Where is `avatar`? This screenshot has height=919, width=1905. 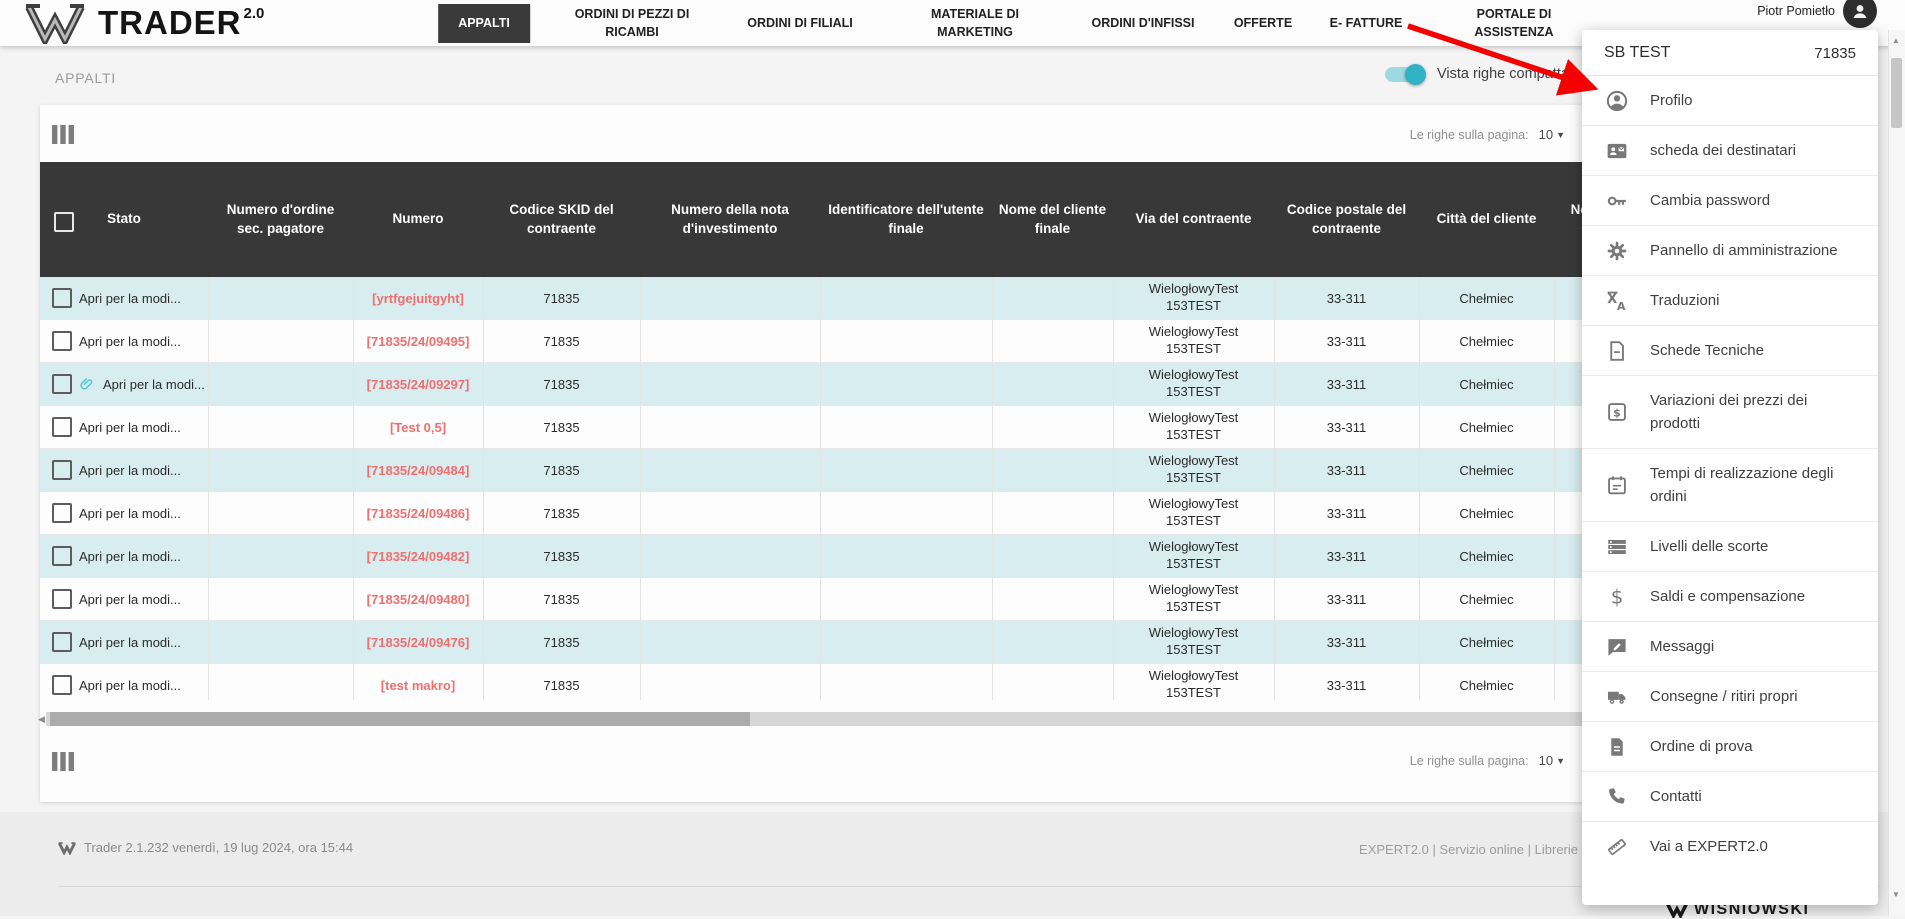 avatar is located at coordinates (1860, 14).